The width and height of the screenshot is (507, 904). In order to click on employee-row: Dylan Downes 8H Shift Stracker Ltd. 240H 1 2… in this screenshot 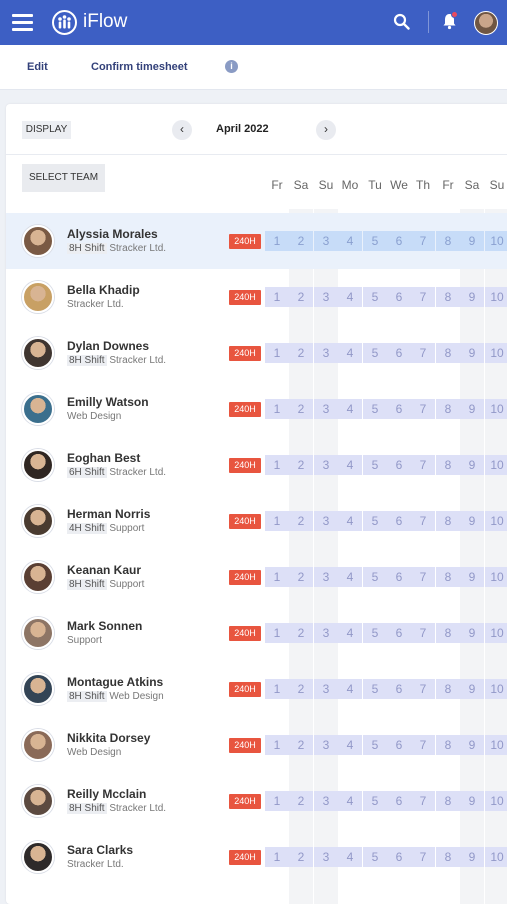, I will do `click(256, 353)`.